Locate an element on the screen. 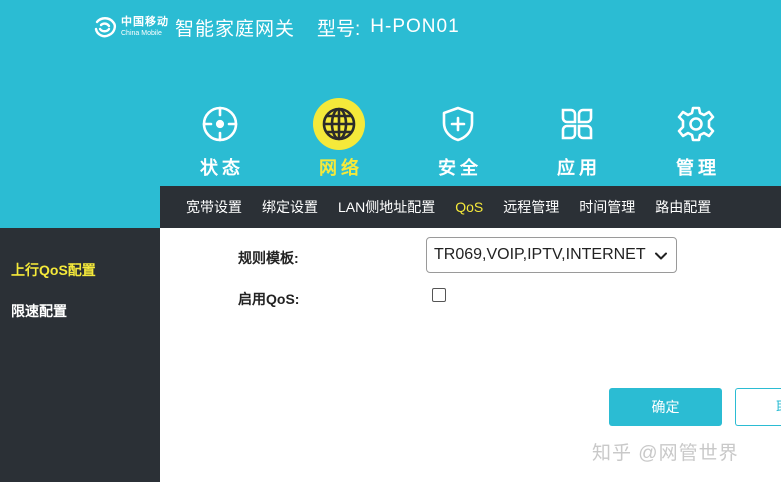 The height and width of the screenshot is (482, 781). nav-label-security: 安全 is located at coordinates (460, 168).